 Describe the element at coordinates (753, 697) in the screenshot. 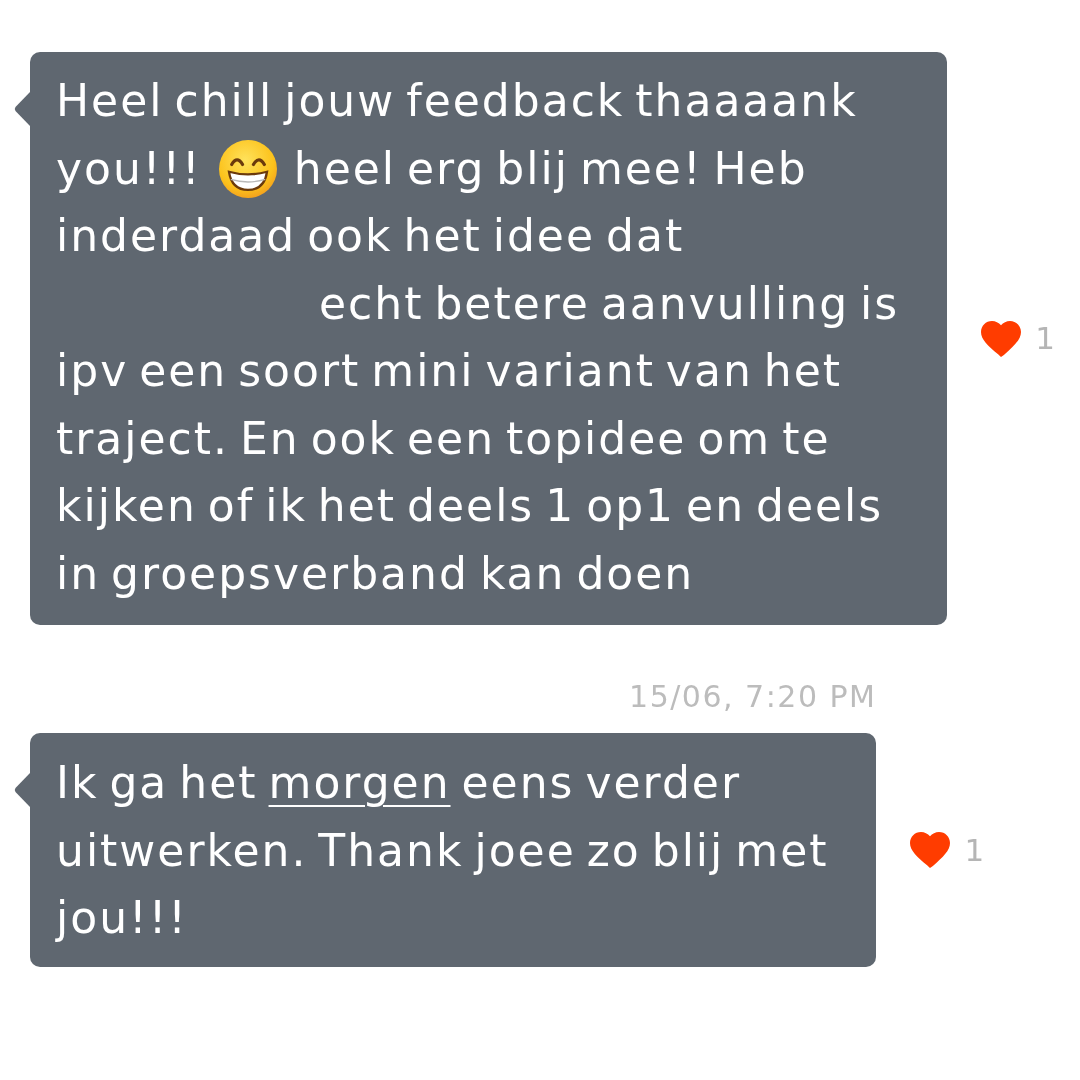

I see `message-timestamp: 15/06, 7:20 PM` at that location.